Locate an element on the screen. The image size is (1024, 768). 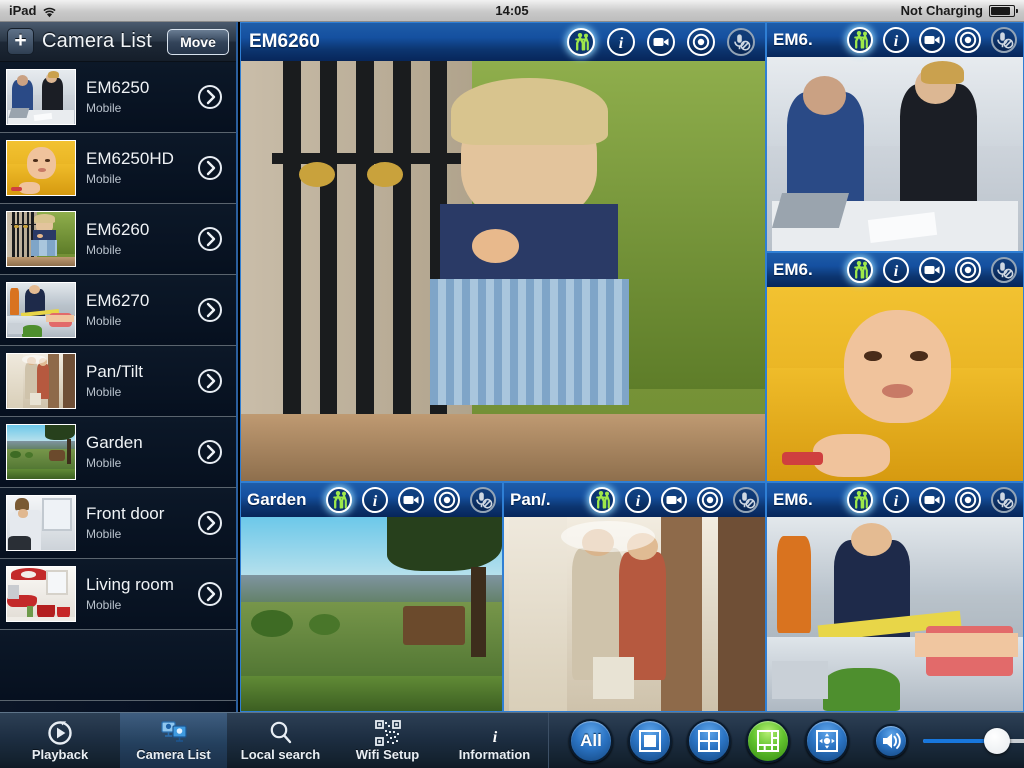
tab-information: i Information is located at coordinates (494, 740).